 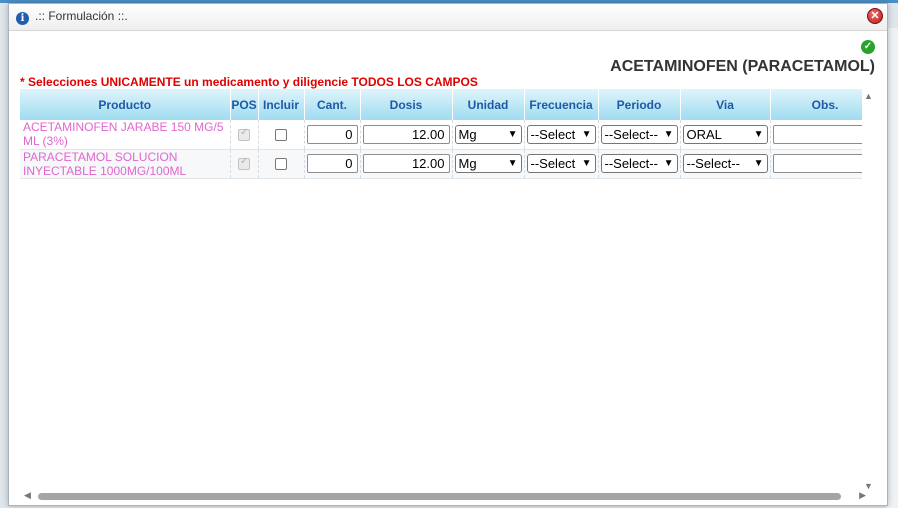 I want to click on dialog-titlebar: i .:: Formulación ::. ✕, so click(x=448, y=17).